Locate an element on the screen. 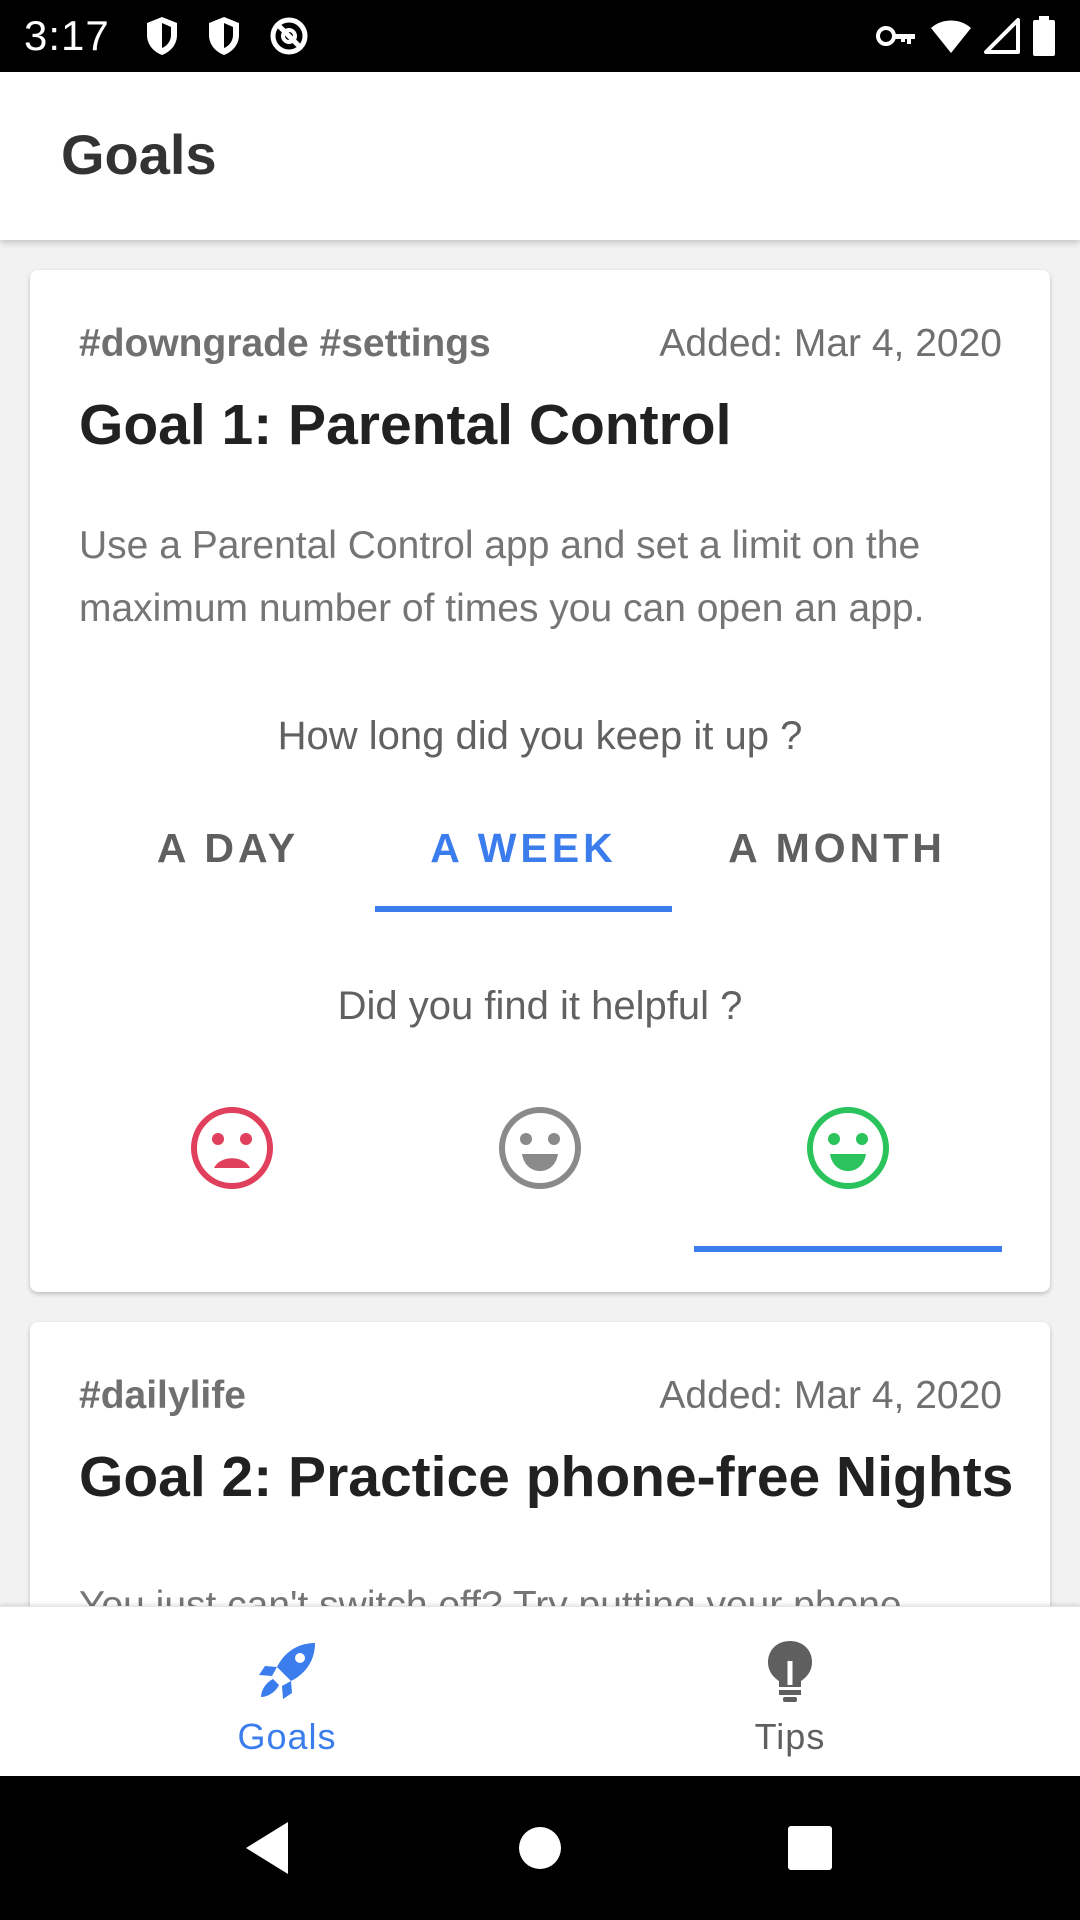  rating-sad-button is located at coordinates (232, 1164).